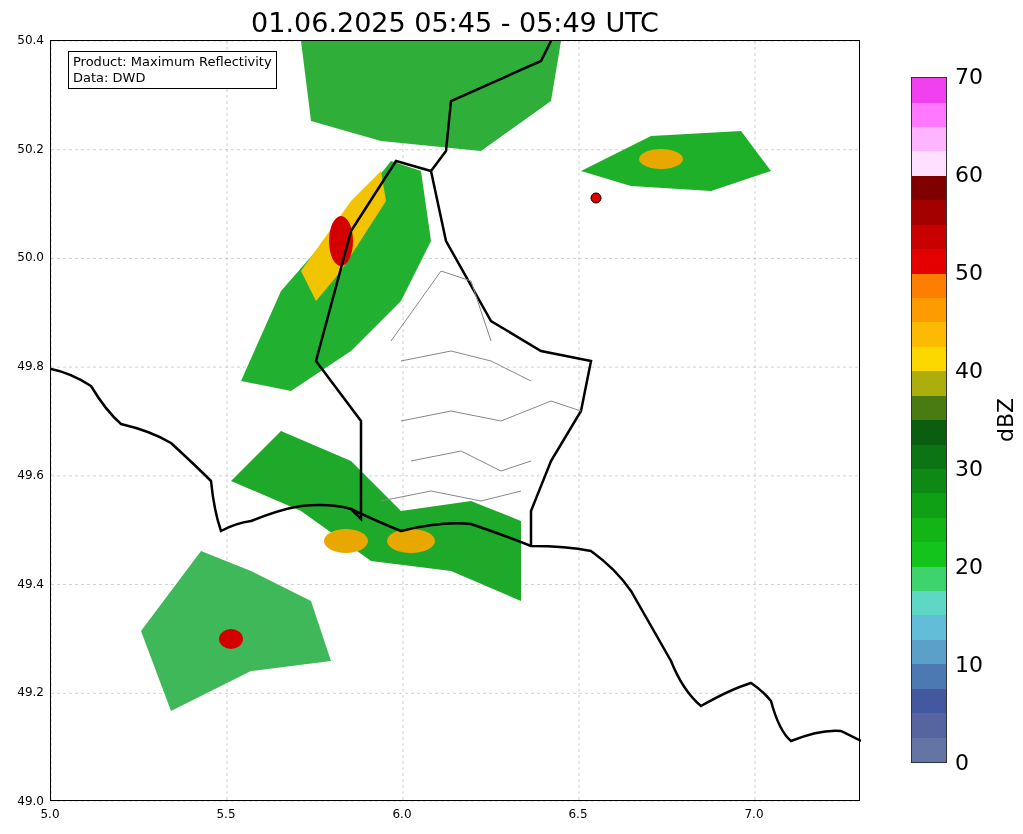 Image resolution: width=1023 pixels, height=834 pixels. What do you see at coordinates (969, 567) in the screenshot?
I see `colorbar-tick-label: 20` at bounding box center [969, 567].